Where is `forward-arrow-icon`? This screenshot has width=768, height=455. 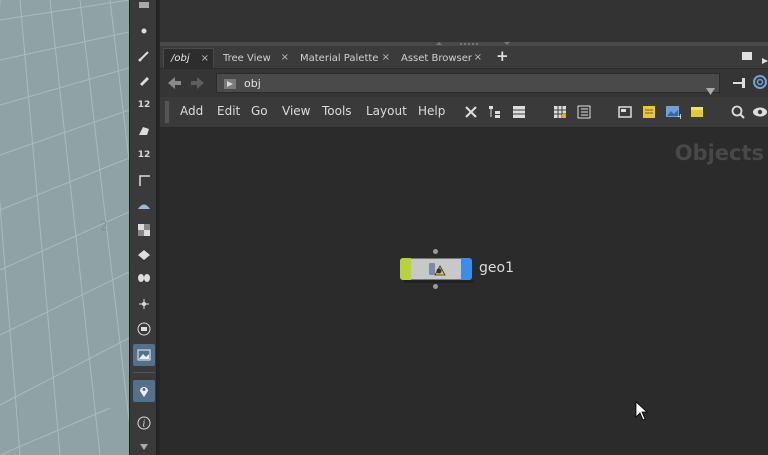
forward-arrow-icon is located at coordinates (198, 83).